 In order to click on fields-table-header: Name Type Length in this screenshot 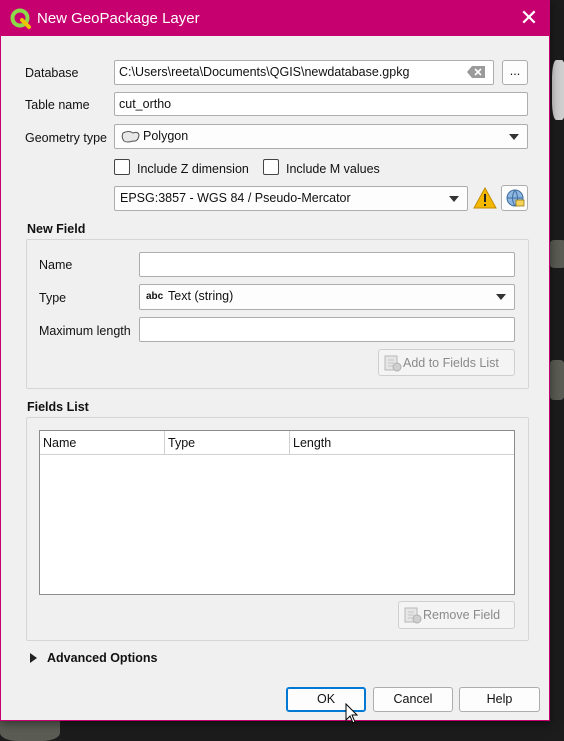, I will do `click(277, 443)`.